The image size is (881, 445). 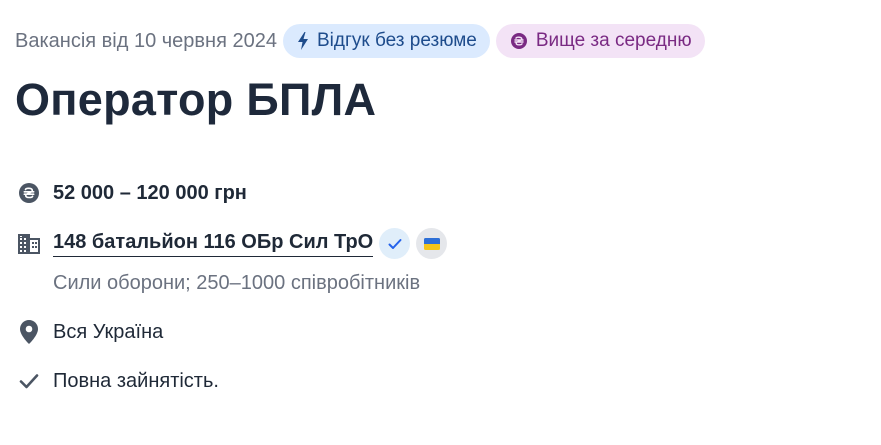 I want to click on badge-above-average: Вище за середню, so click(x=600, y=41).